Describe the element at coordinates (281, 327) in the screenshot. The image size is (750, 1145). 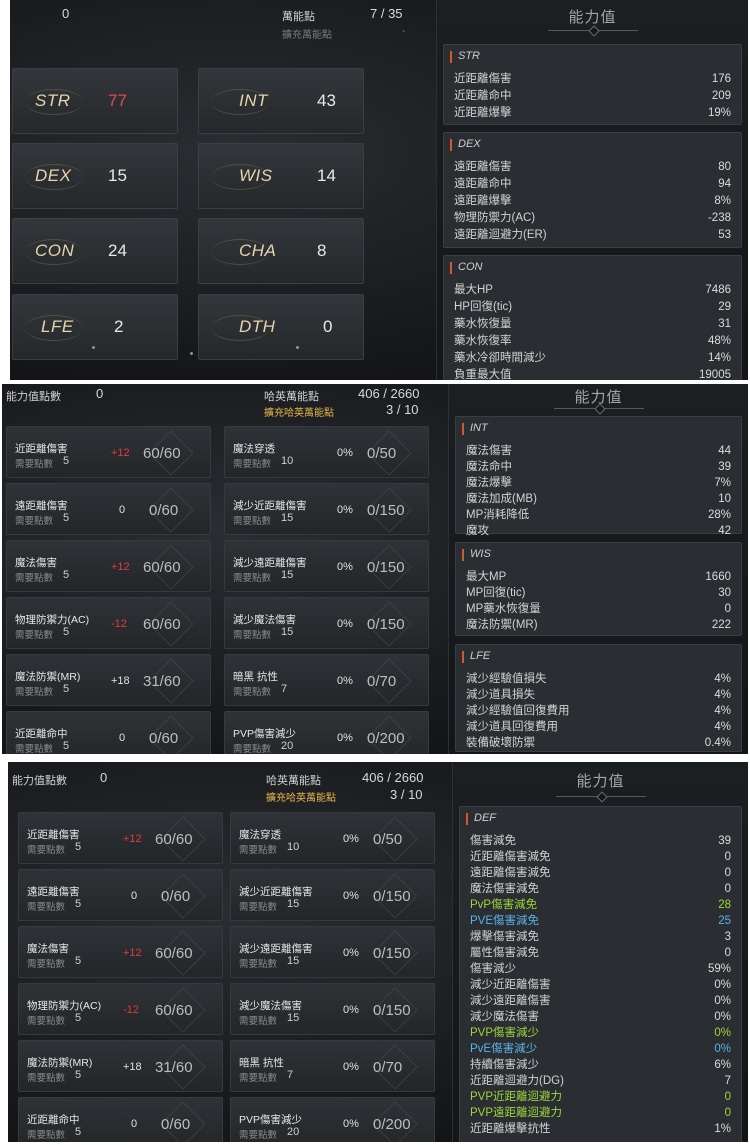
I see `stat-card-dth: DTH 0` at that location.